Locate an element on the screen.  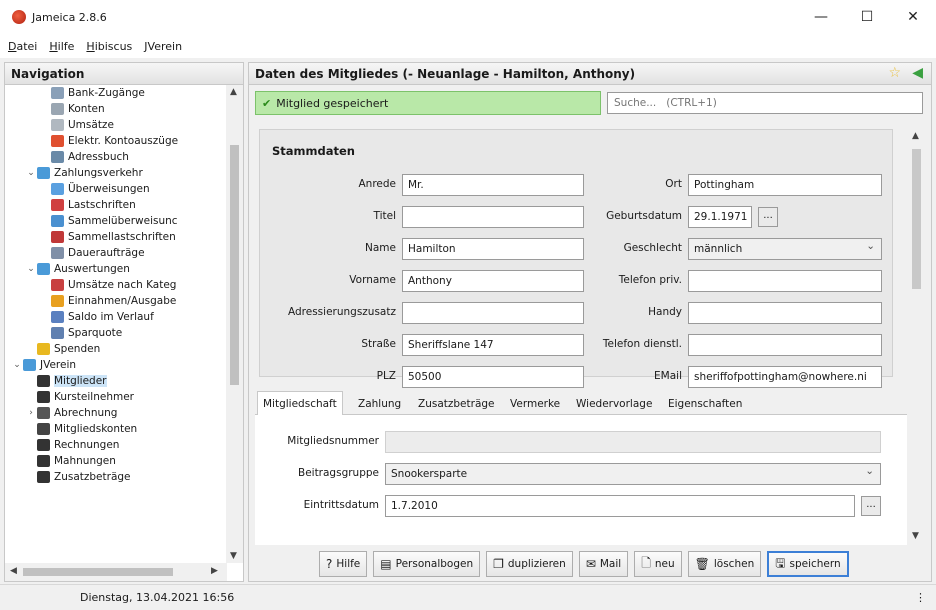
anrede-field: Mr. is located at coordinates (493, 185).